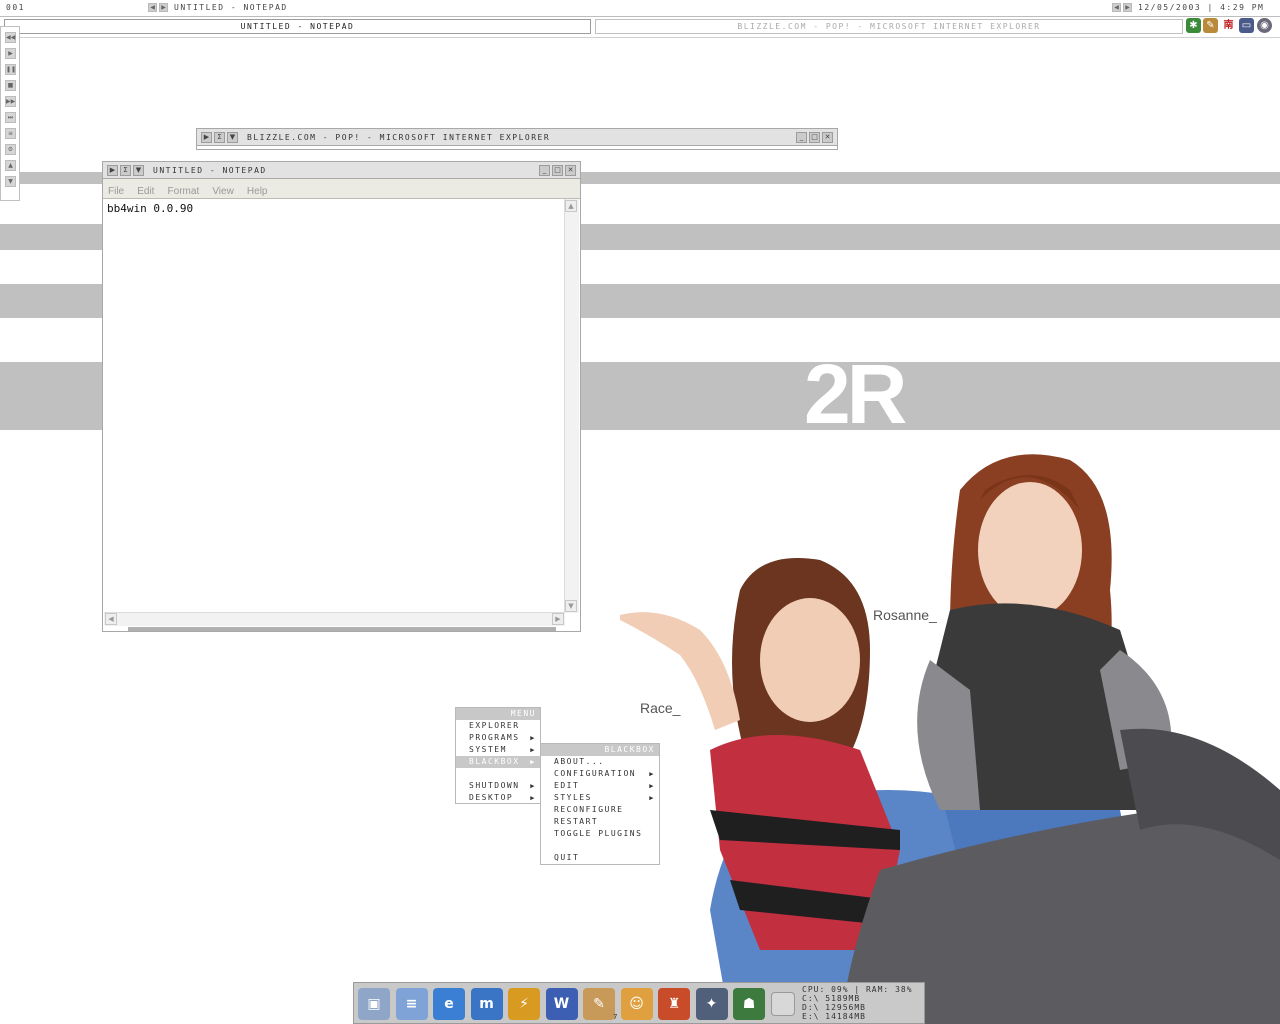  I want to click on scroll-up-icon: ▲, so click(571, 206).